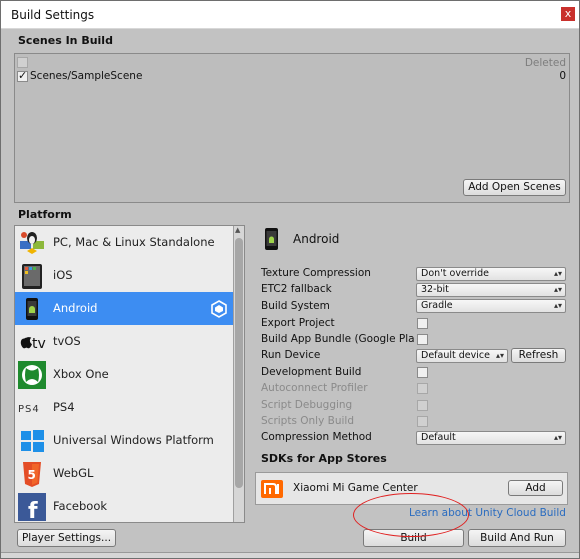  What do you see at coordinates (437, 305) in the screenshot?
I see `build-system-value: Gradle` at bounding box center [437, 305].